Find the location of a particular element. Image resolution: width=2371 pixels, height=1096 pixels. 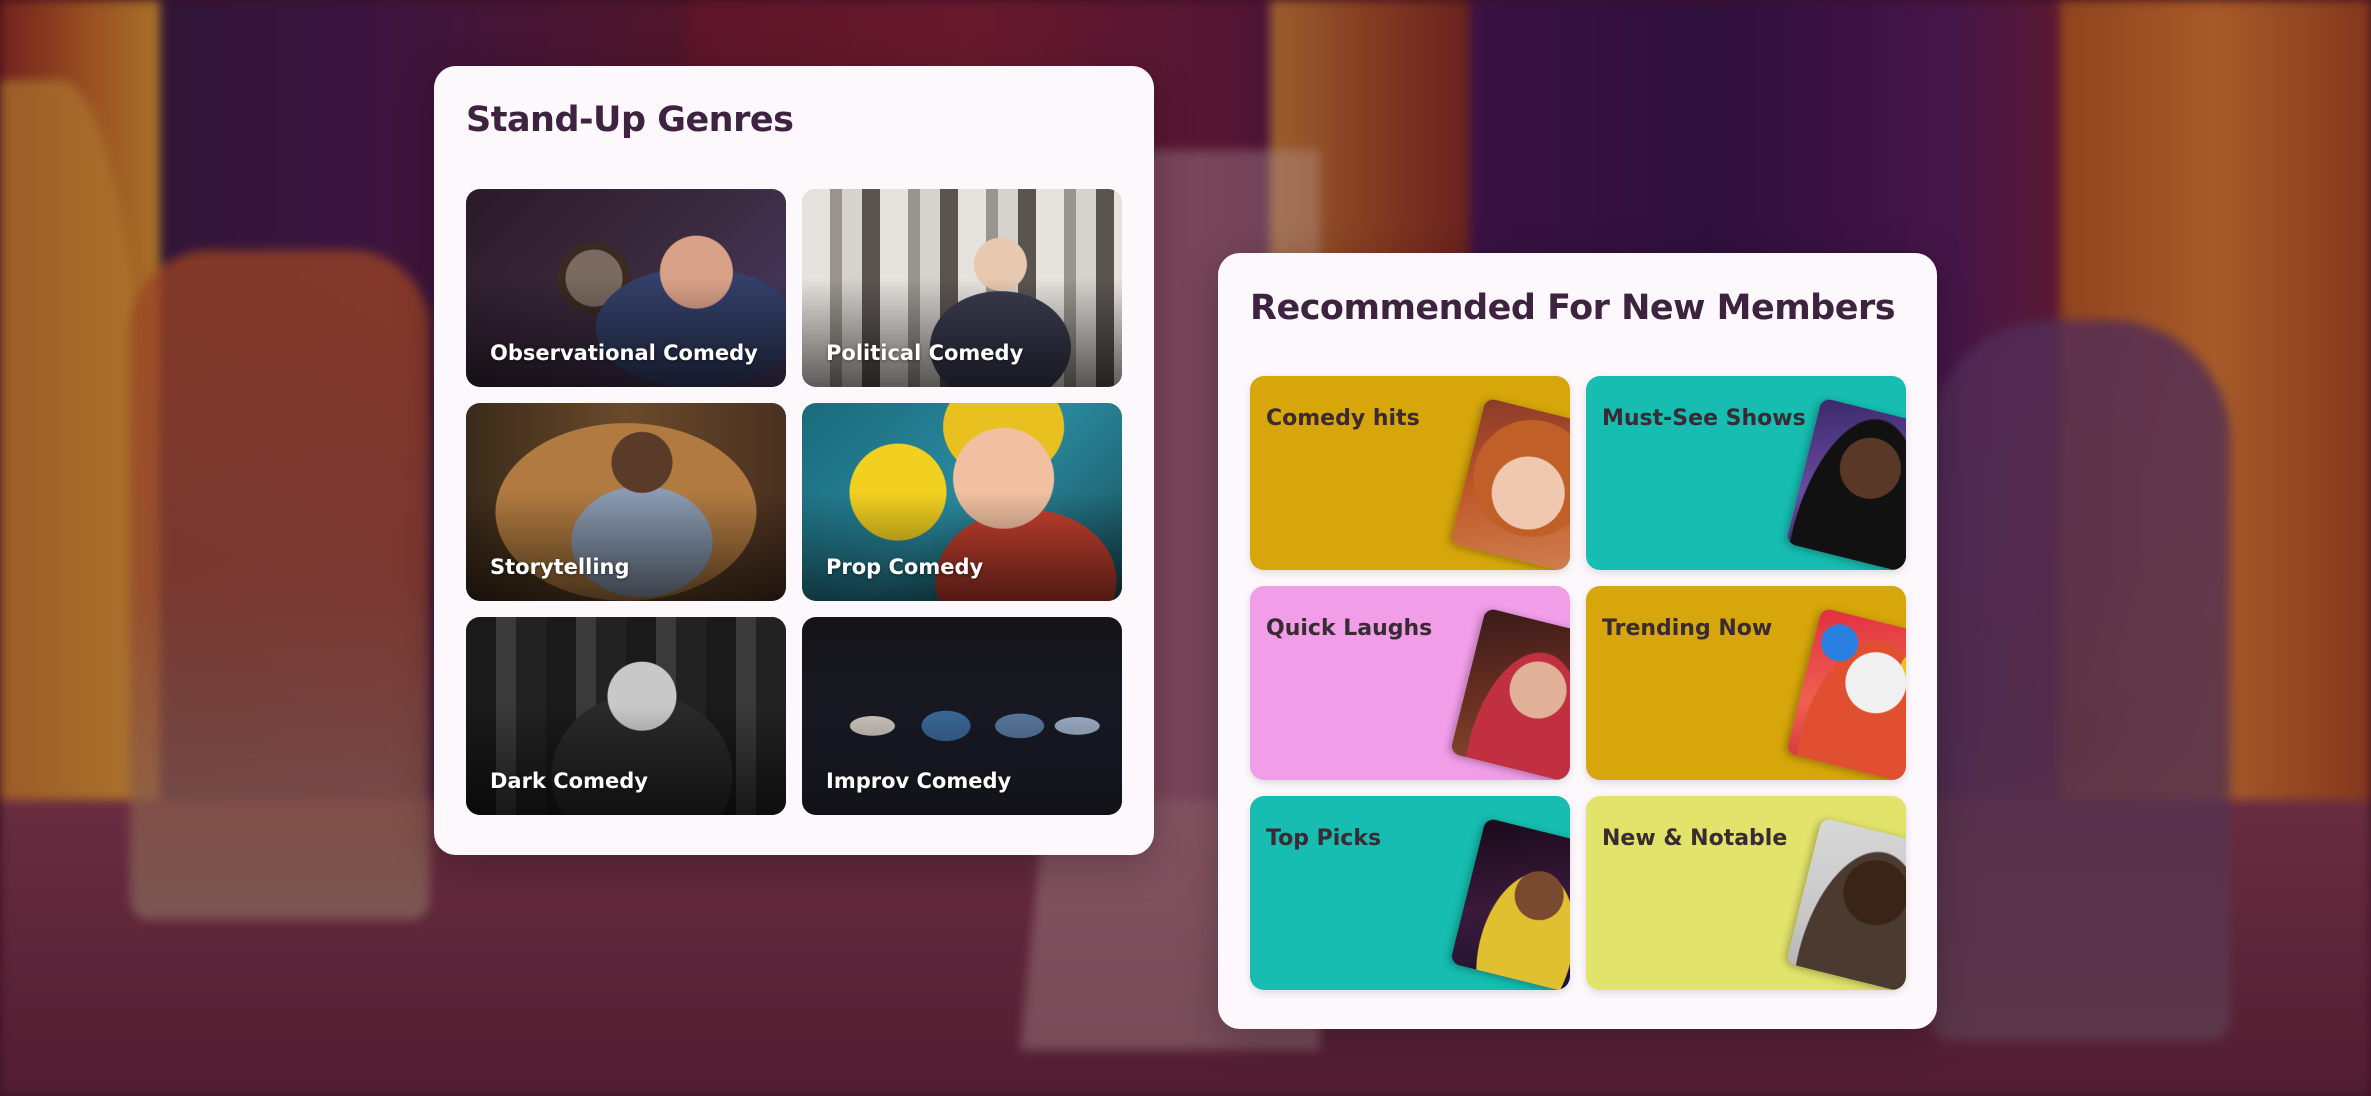

genre-tile-storytelling: Storytelling is located at coordinates (626, 502).